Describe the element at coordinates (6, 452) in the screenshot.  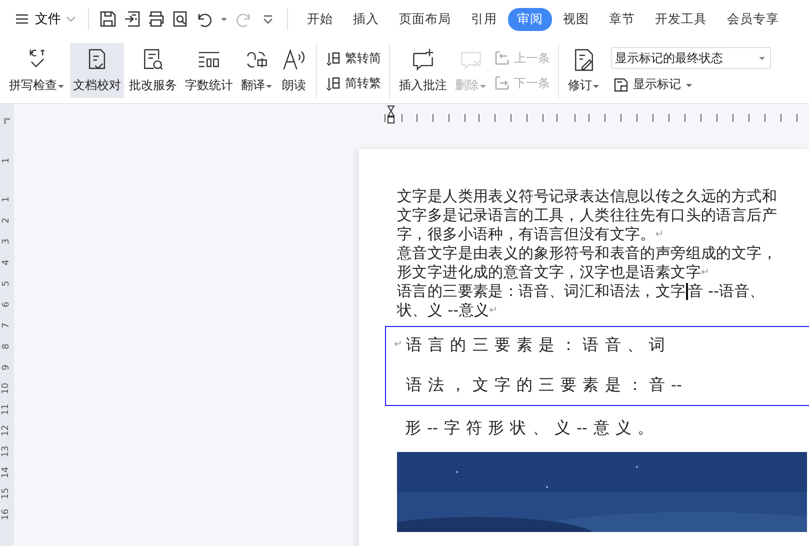
I see `ruler-number: 13` at that location.